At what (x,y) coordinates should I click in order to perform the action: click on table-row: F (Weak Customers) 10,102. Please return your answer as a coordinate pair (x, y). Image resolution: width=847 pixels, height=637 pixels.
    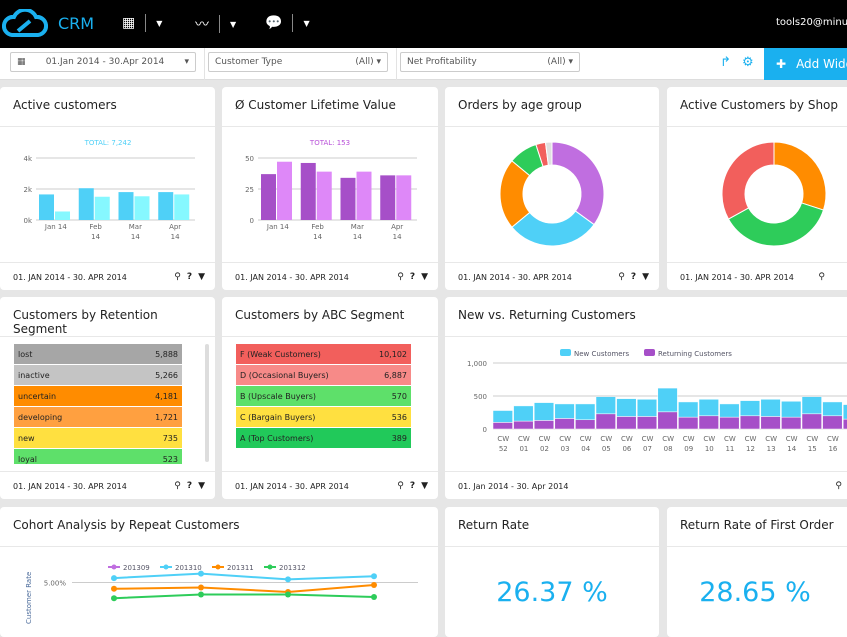
    Looking at the image, I should click on (323, 354).